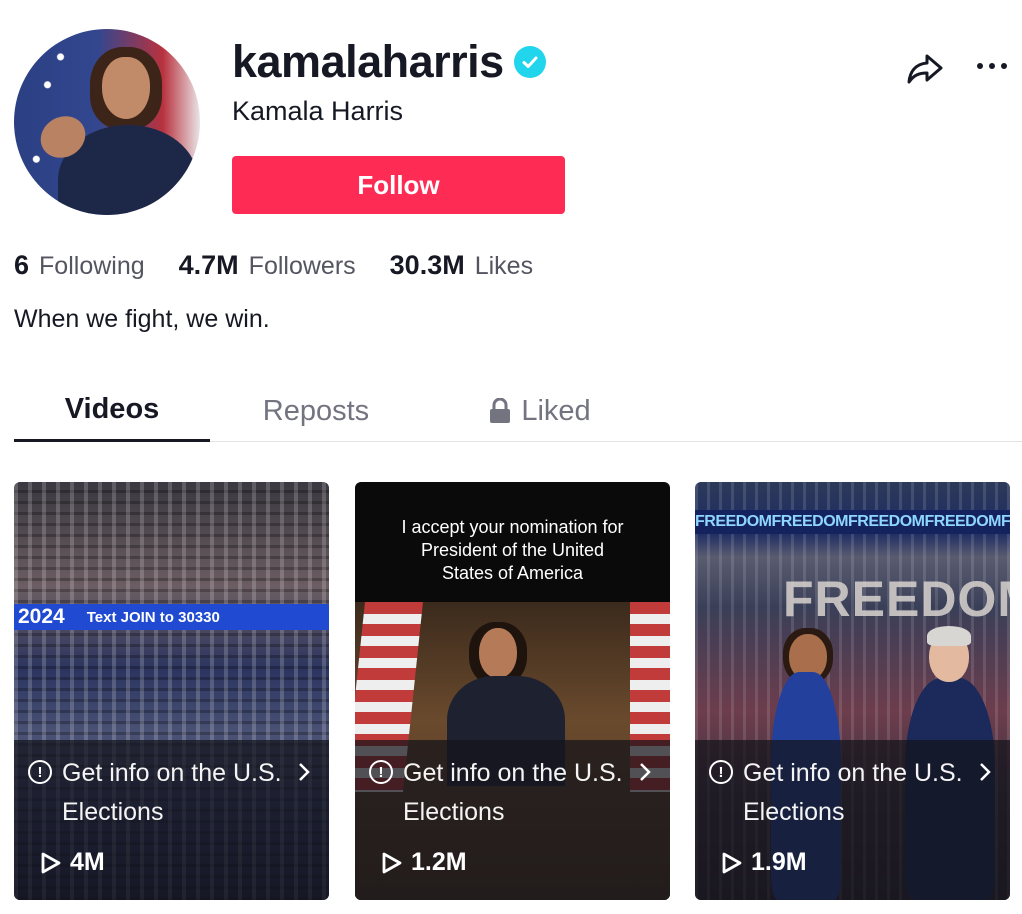  I want to click on profile-username: kamalaharris, so click(389, 62).